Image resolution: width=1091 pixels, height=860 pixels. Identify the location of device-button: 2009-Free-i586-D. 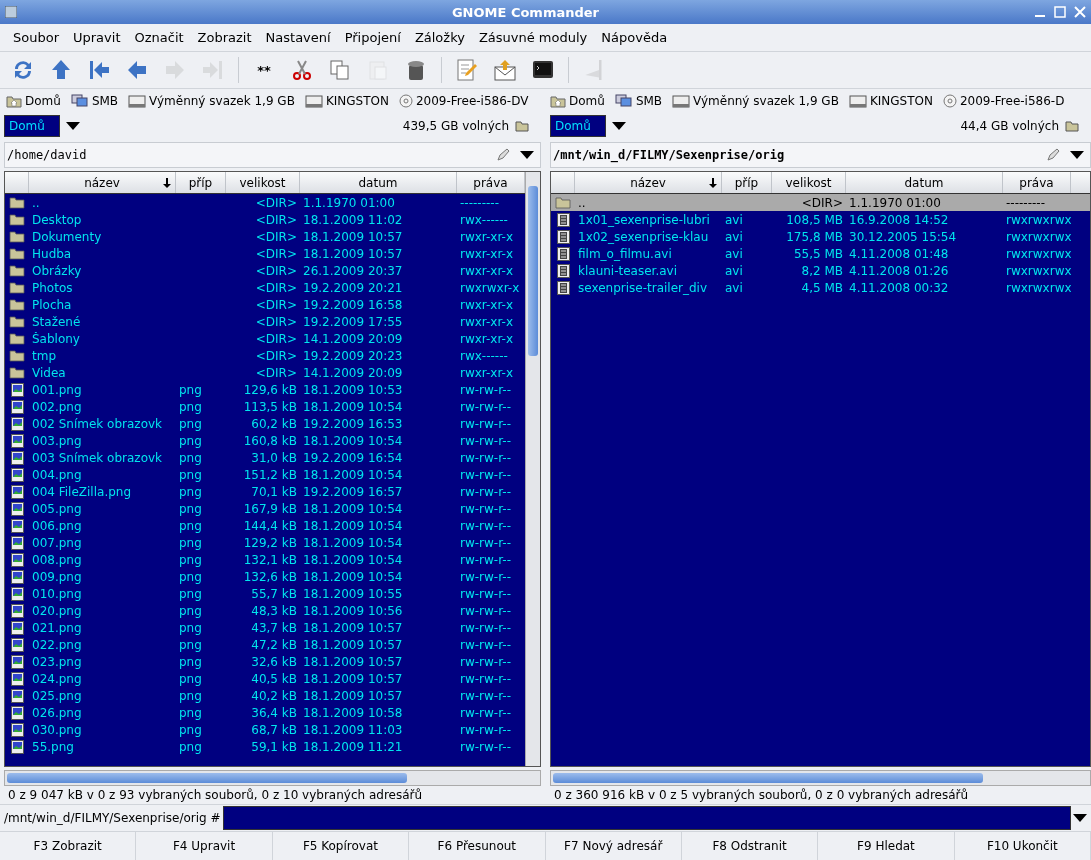
(1003, 101).